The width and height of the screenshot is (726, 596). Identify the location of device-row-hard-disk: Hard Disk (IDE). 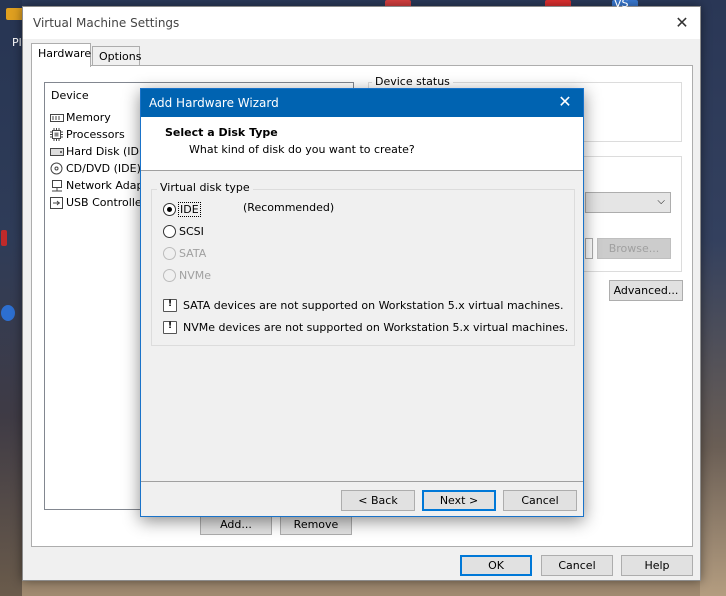
(99, 151).